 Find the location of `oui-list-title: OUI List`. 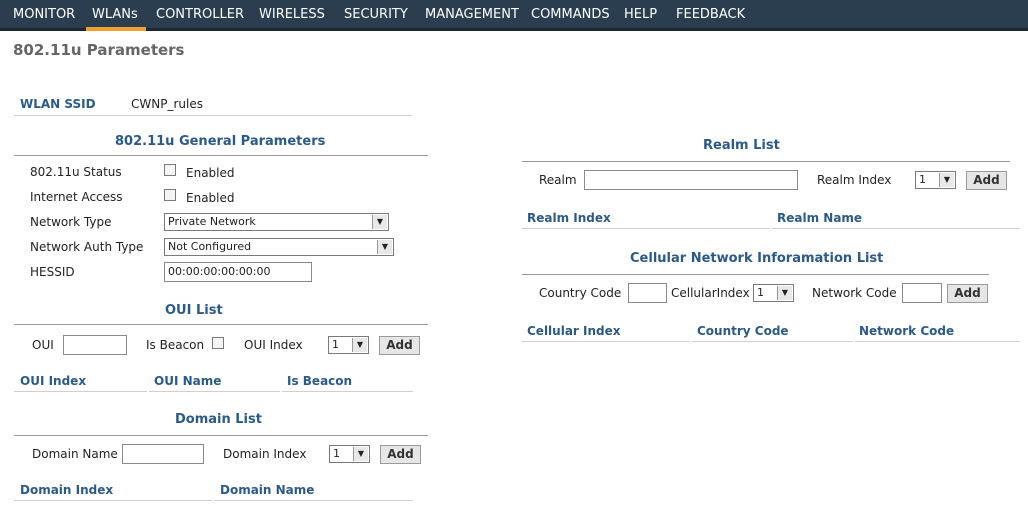

oui-list-title: OUI List is located at coordinates (194, 310).